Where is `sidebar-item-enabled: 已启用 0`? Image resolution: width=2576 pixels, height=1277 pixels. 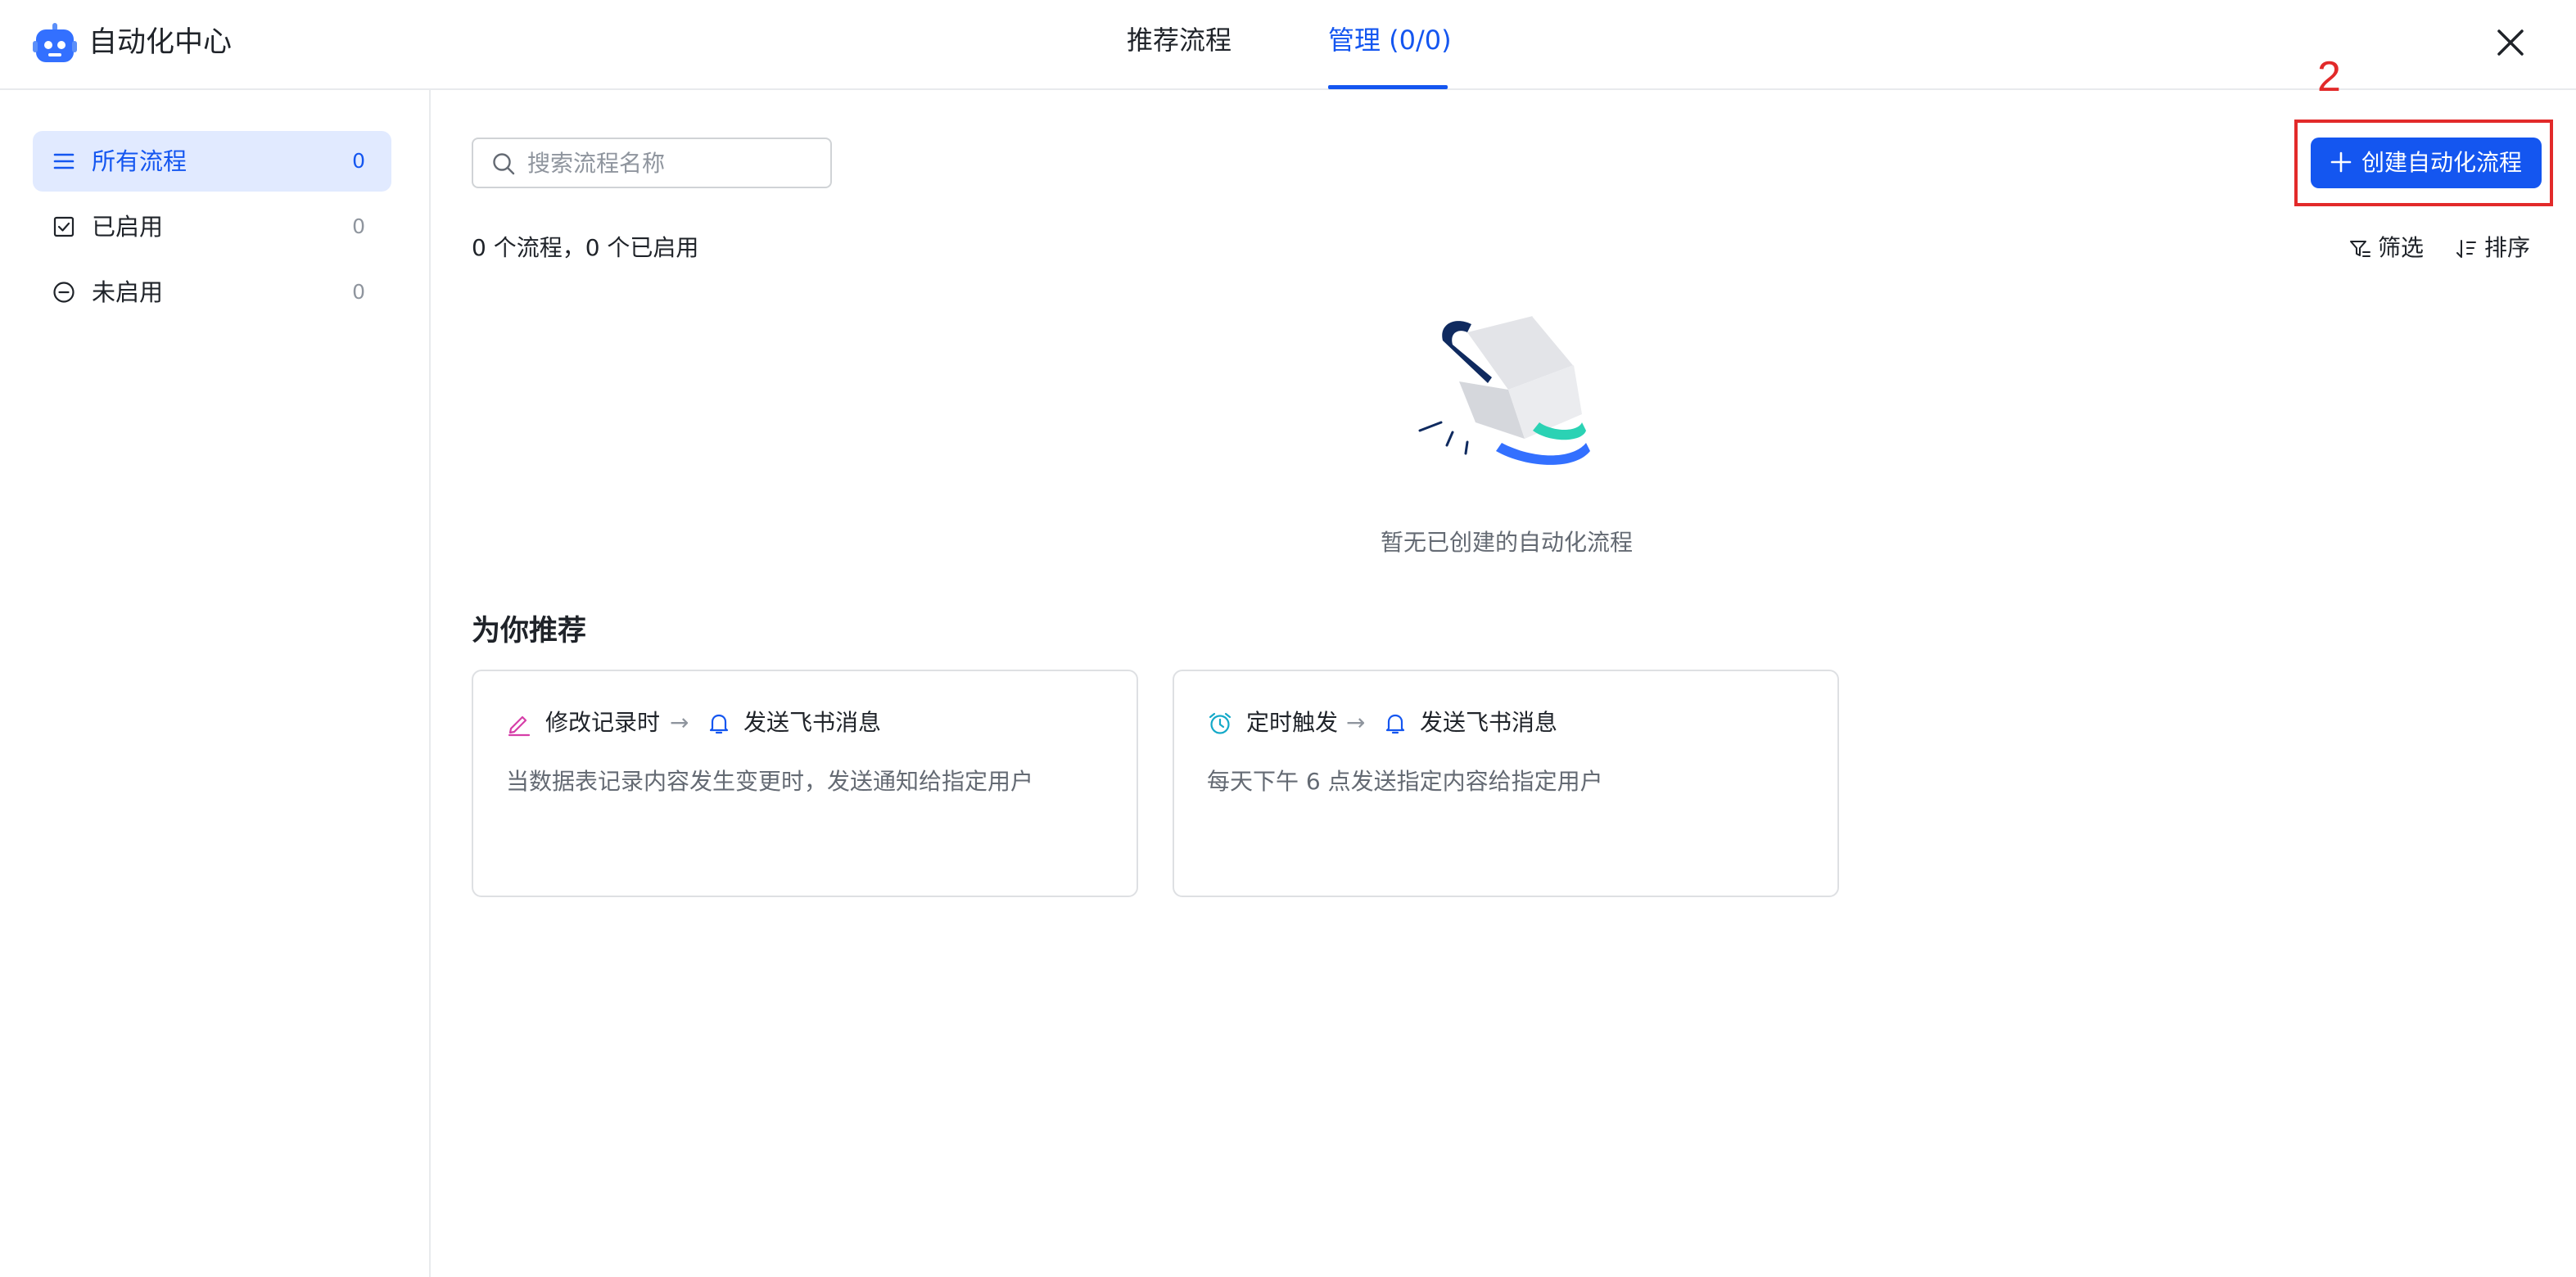
sidebar-item-enabled: 已启用 0 is located at coordinates (212, 227).